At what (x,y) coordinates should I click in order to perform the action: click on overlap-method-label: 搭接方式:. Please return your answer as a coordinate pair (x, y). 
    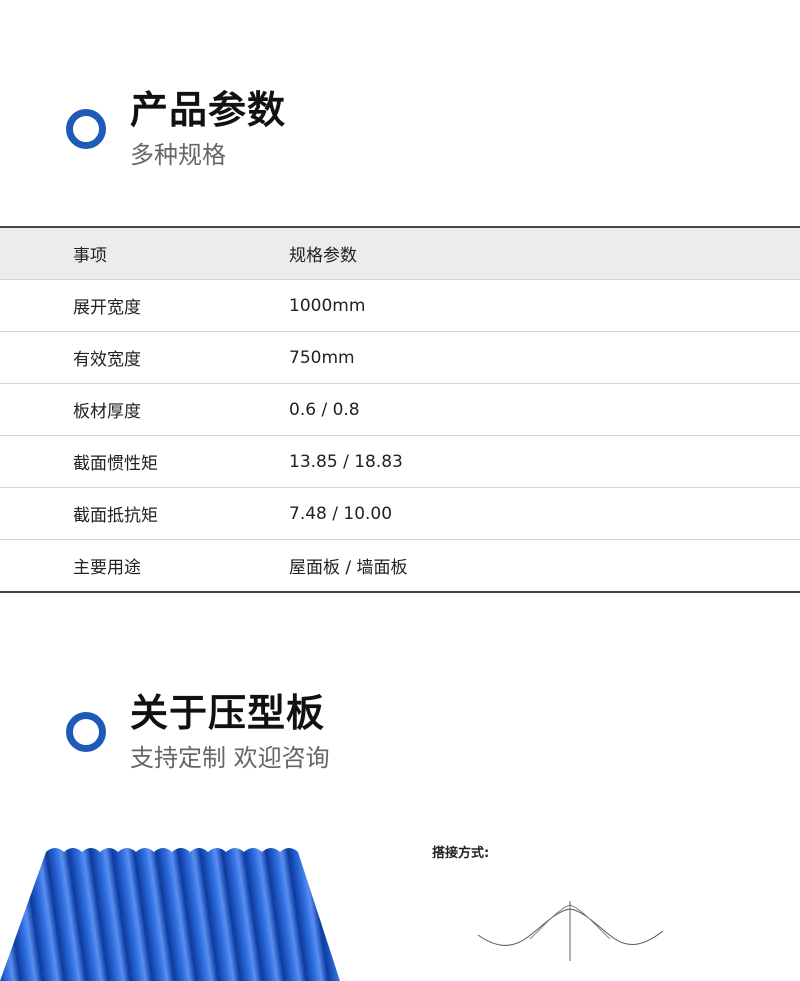
    Looking at the image, I should click on (461, 853).